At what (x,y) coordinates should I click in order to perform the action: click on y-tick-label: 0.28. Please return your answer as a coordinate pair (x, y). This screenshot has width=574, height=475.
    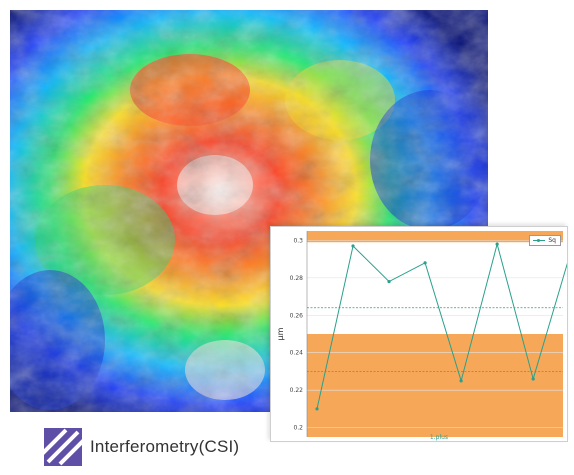
    Looking at the image, I should click on (297, 278).